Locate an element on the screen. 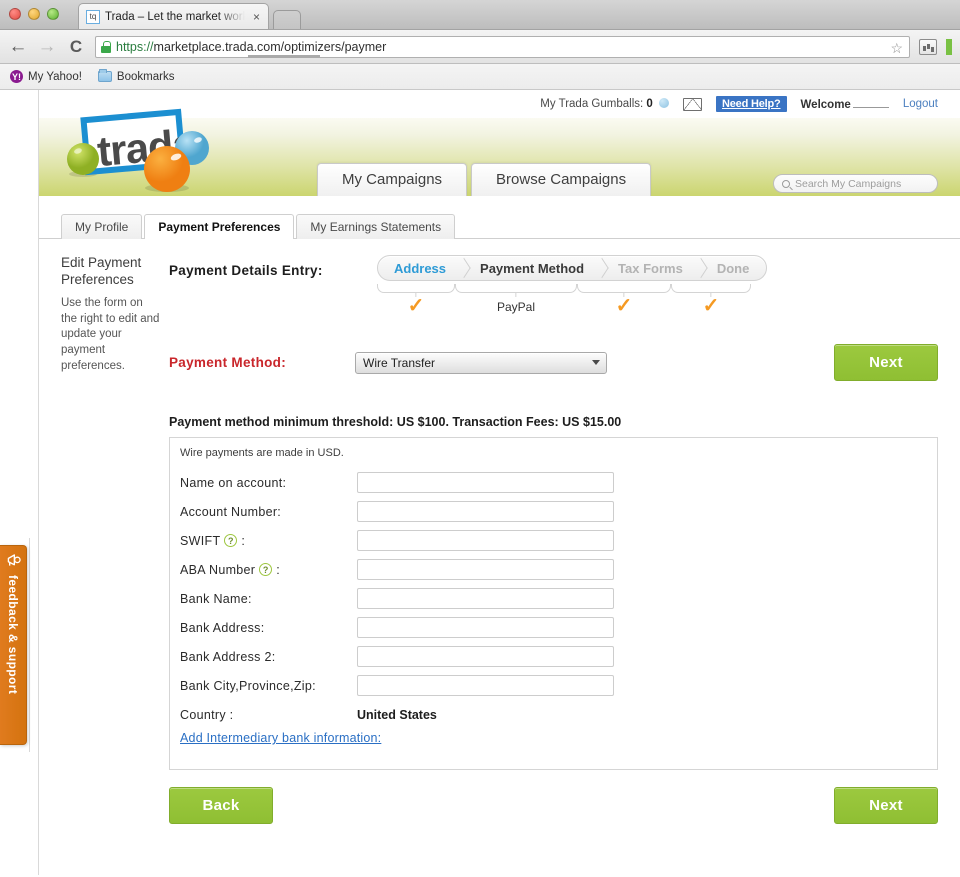  field-label: Account Number: is located at coordinates (231, 511).